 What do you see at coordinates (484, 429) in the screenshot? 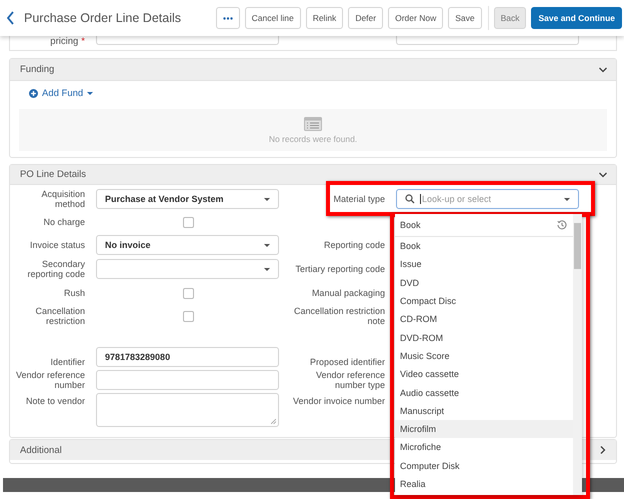
I see `dropdown-option: Microfilm` at bounding box center [484, 429].